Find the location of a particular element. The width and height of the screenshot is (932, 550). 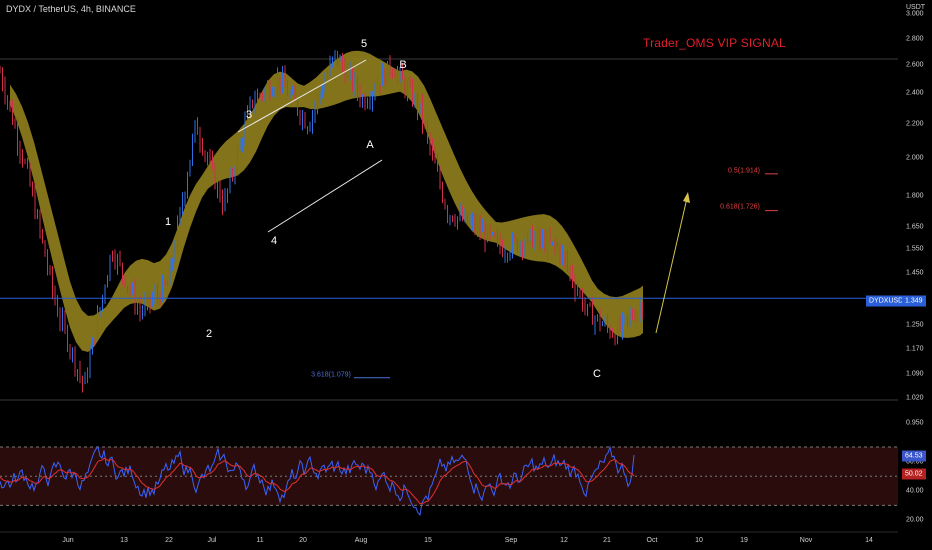

last-price-badge: 1.349 is located at coordinates (914, 301).